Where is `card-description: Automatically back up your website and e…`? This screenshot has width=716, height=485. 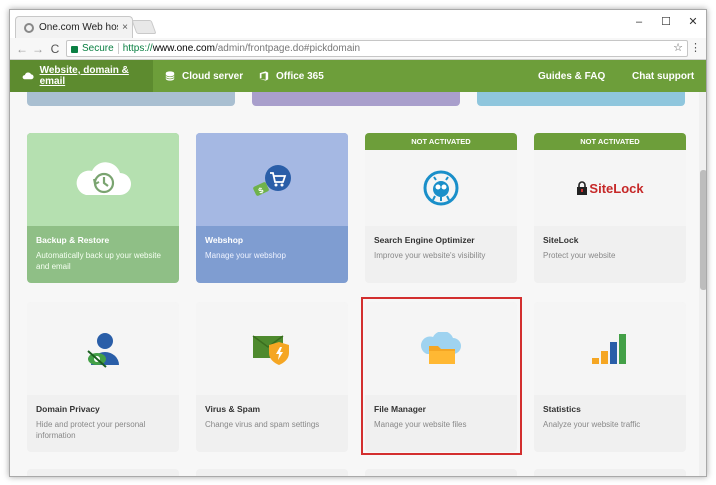
card-description: Automatically back up your website and e… is located at coordinates (98, 261).